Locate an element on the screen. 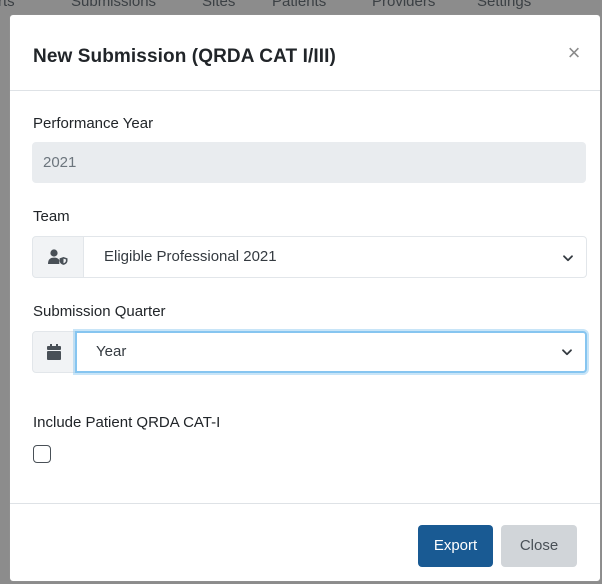  modal-header: New Submission (QRDA CAT I/III) × is located at coordinates (305, 53).